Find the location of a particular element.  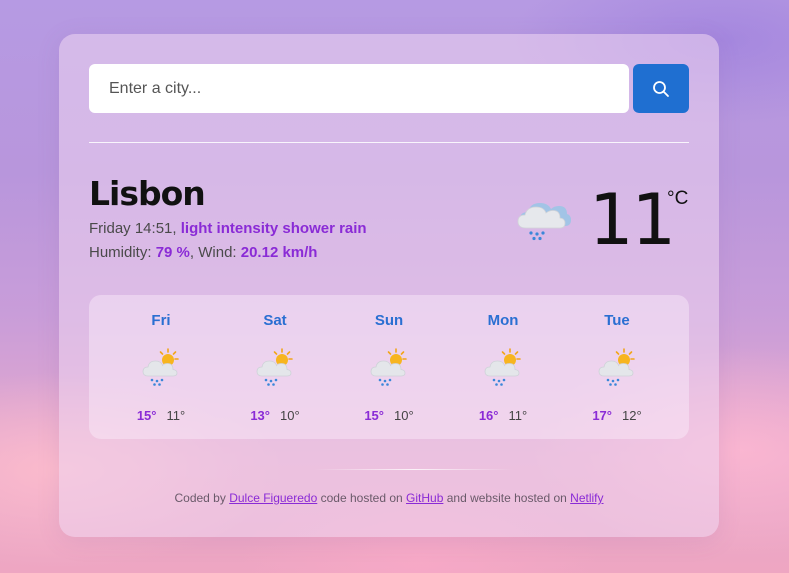

forecast-day-name: Mon is located at coordinates (503, 320).